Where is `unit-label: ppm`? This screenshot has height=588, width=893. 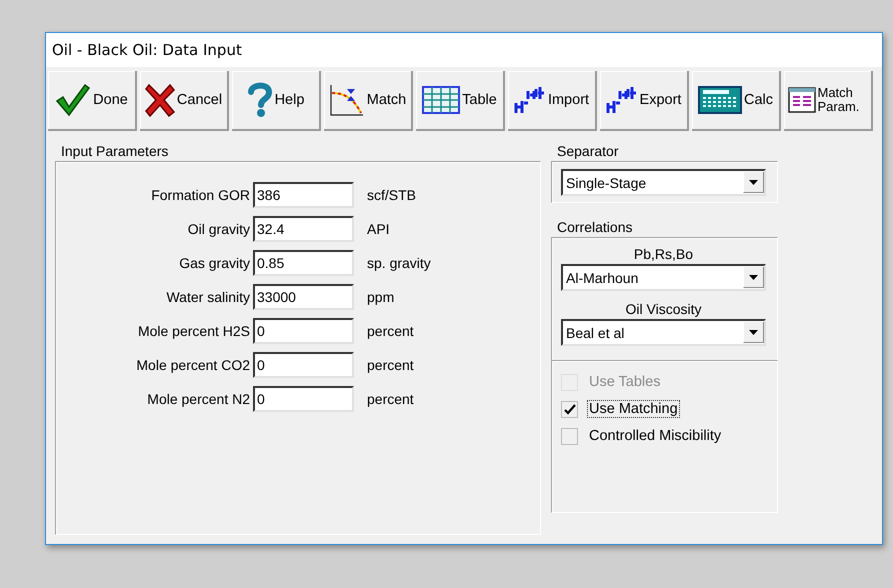 unit-label: ppm is located at coordinates (380, 297).